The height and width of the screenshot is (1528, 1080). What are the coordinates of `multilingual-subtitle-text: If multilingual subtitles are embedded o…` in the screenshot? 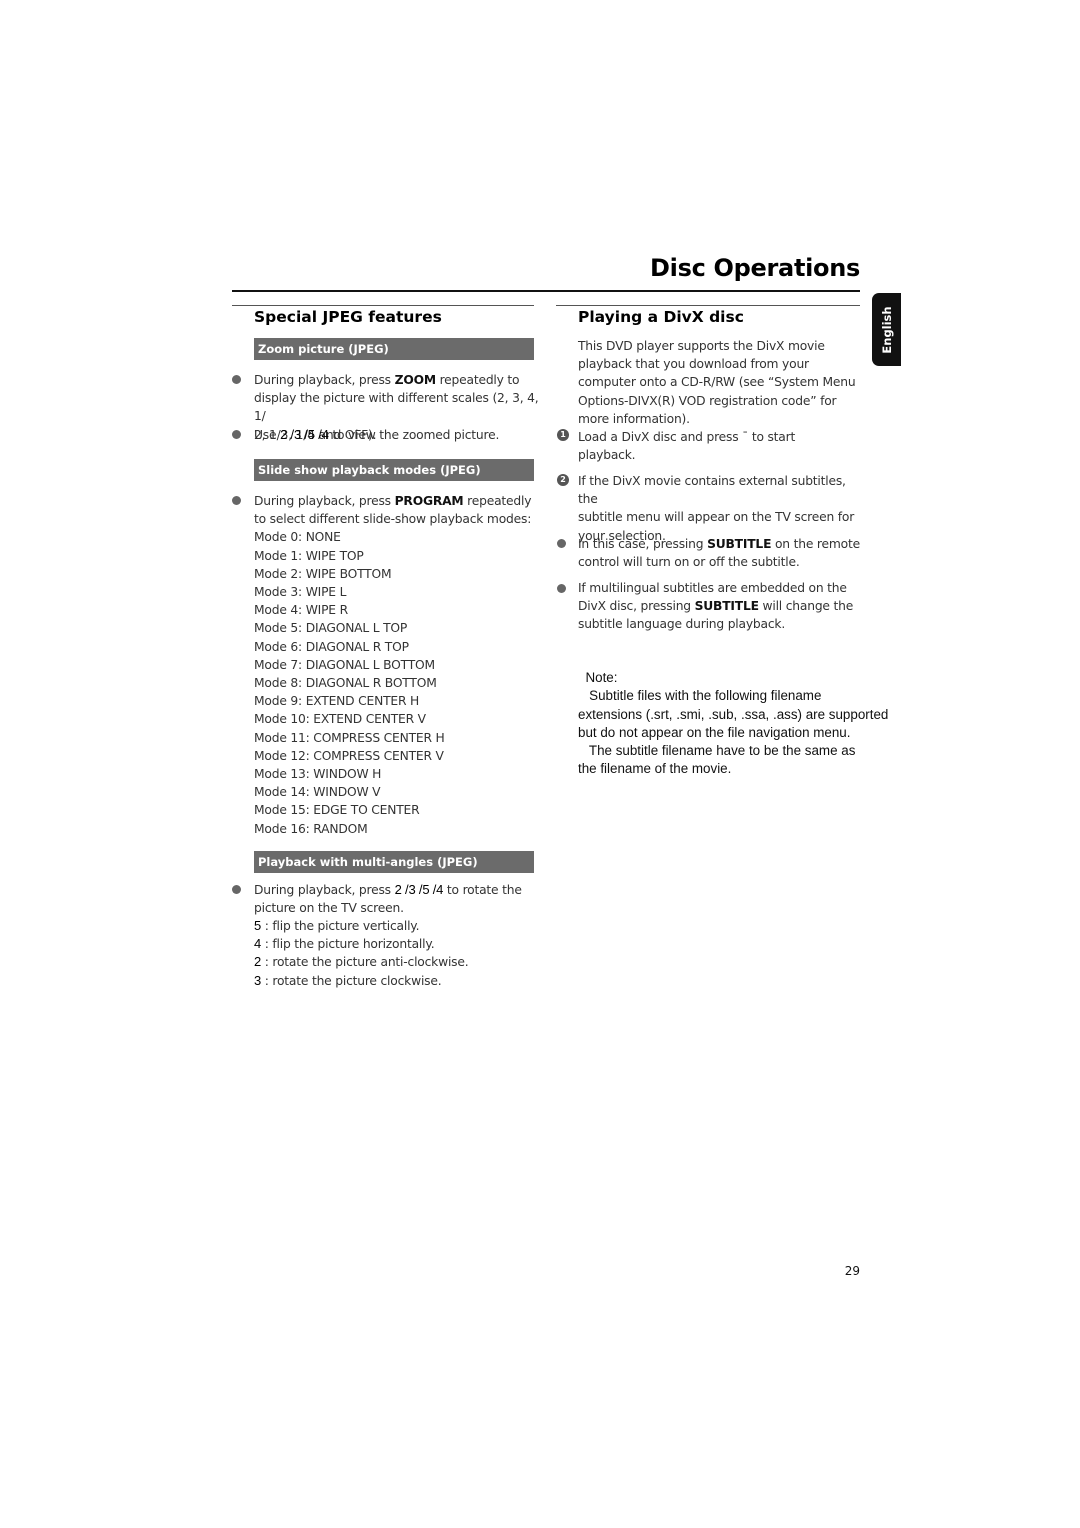 It's located at (716, 606).